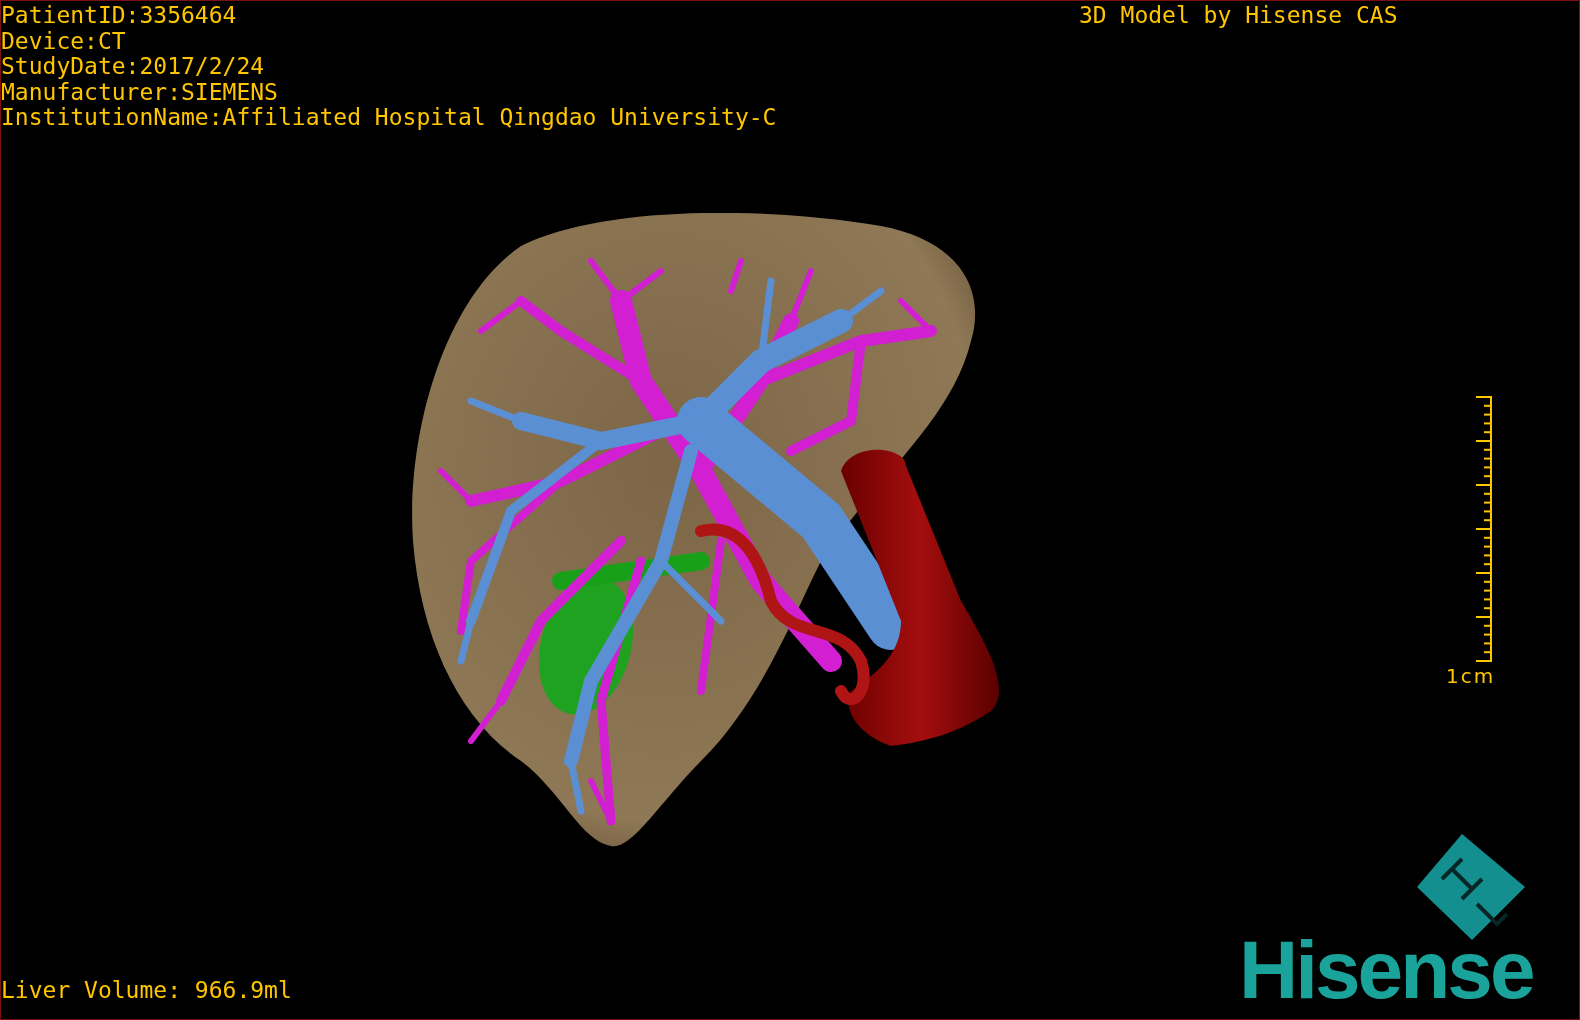  Describe the element at coordinates (1386, 970) in the screenshot. I see `brand-logo-text: Hisense` at that location.